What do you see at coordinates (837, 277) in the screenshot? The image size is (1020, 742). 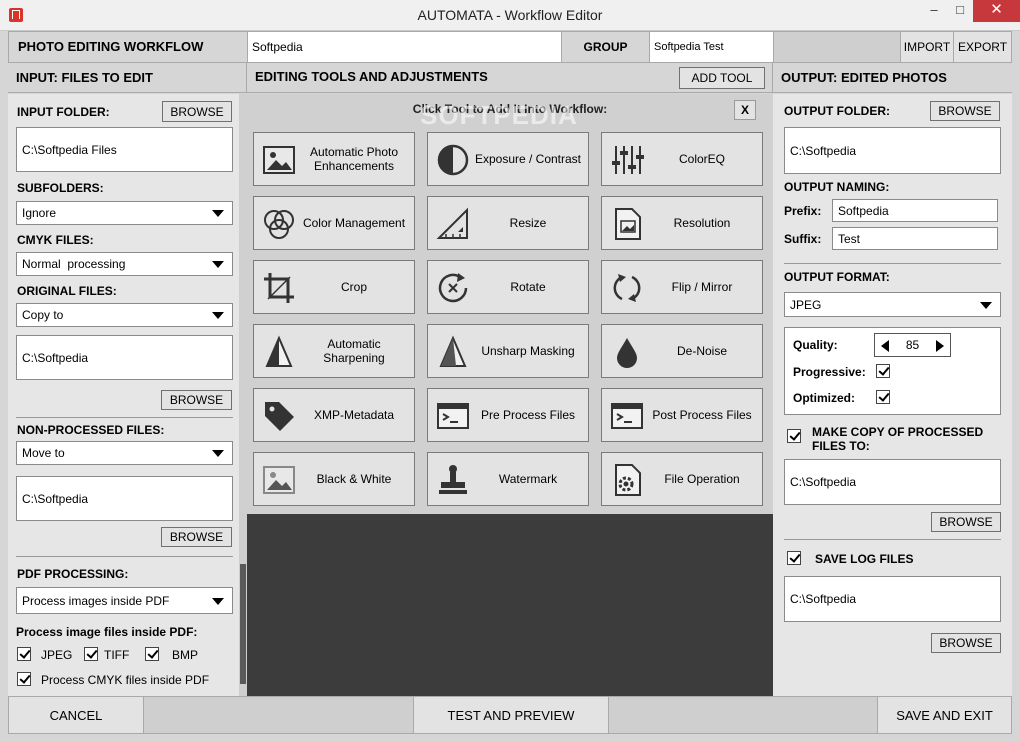 I see `output-format-label: OUTPUT FORMAT:` at bounding box center [837, 277].